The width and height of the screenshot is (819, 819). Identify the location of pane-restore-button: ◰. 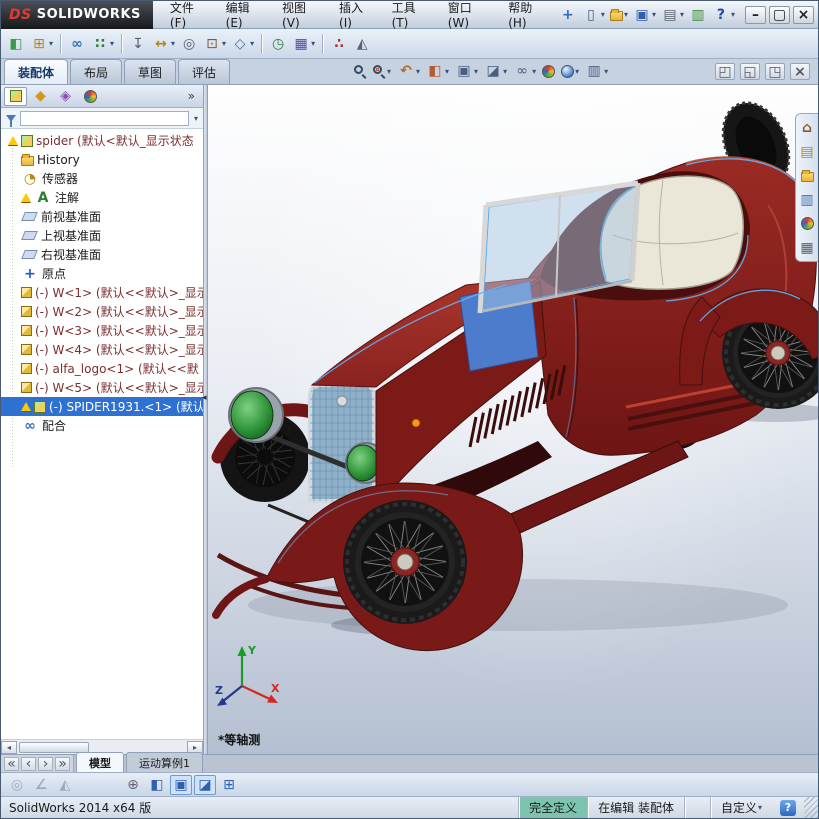
(725, 71).